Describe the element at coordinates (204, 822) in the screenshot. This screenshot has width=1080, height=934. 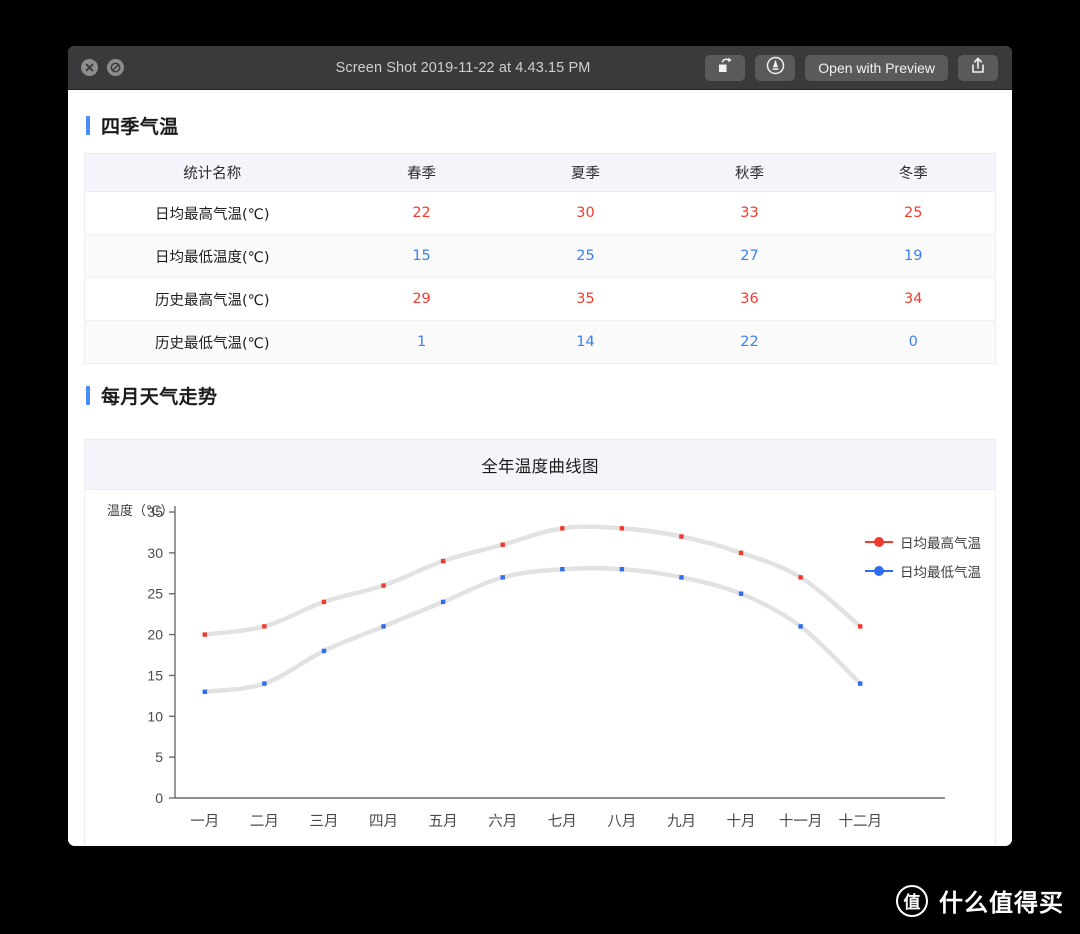
I see `svg-text: 一月` at that location.